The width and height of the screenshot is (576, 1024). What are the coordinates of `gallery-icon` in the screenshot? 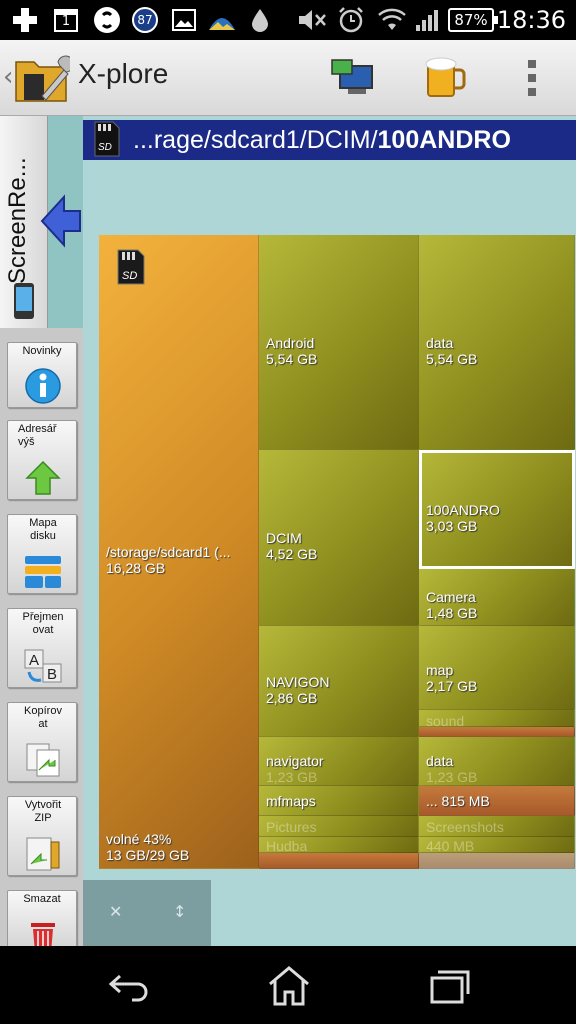 It's located at (184, 20).